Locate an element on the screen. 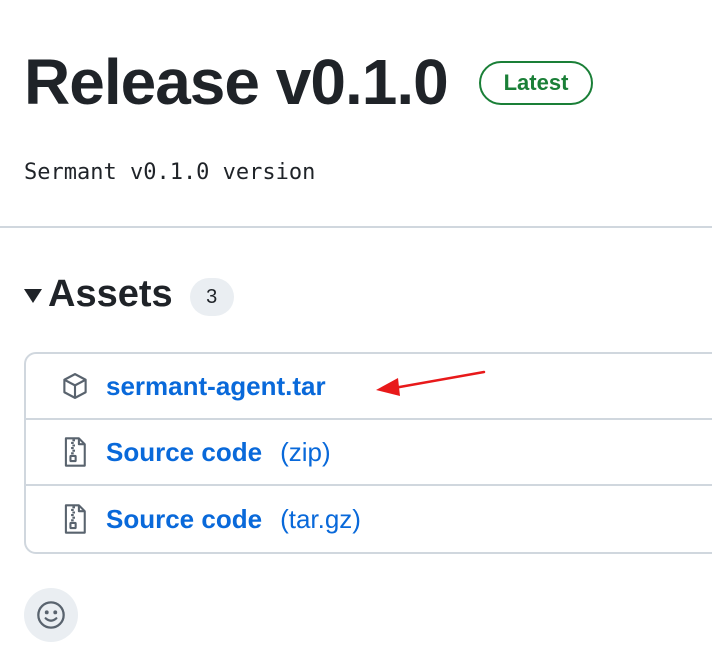 The height and width of the screenshot is (648, 712). package-icon is located at coordinates (75, 386).